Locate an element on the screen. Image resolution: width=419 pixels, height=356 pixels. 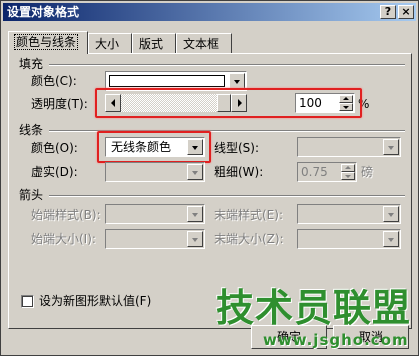
line-section-label: 线条 is located at coordinates (31, 130).